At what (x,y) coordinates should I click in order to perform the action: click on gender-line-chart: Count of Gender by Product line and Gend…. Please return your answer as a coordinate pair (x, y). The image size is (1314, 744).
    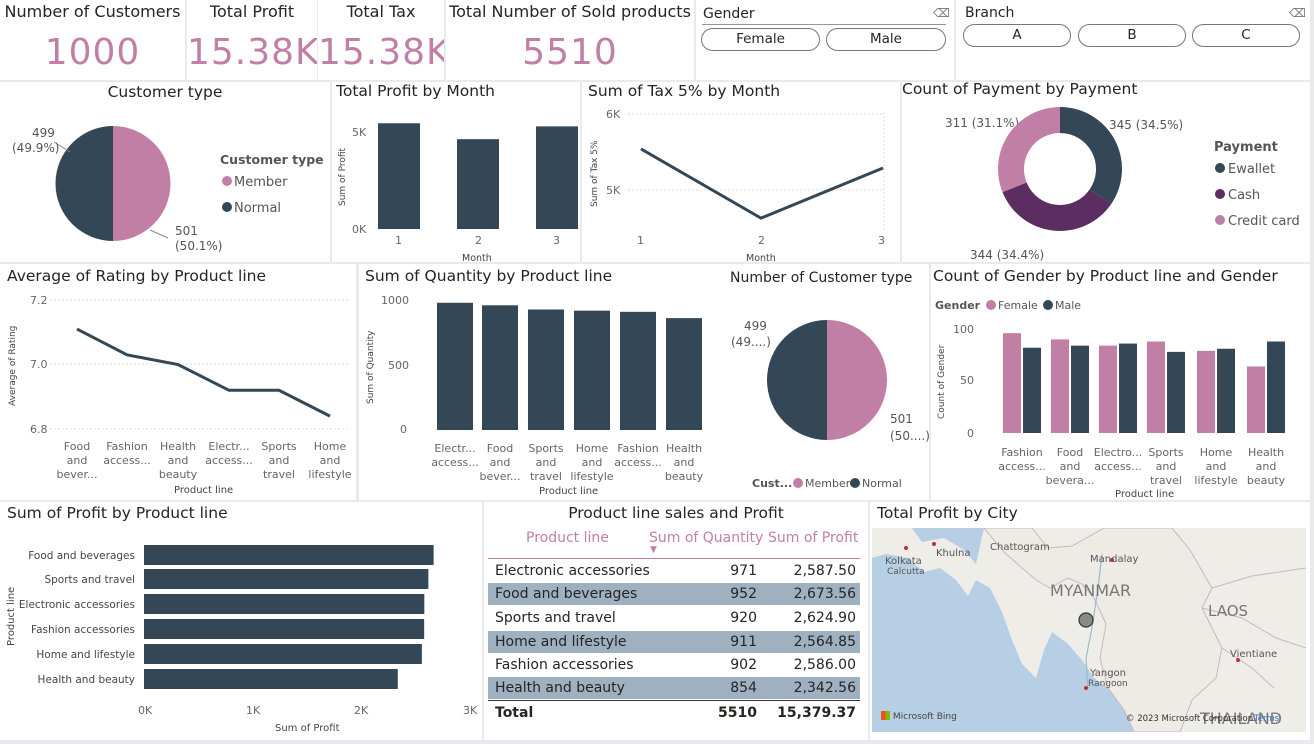
    Looking at the image, I should click on (1120, 382).